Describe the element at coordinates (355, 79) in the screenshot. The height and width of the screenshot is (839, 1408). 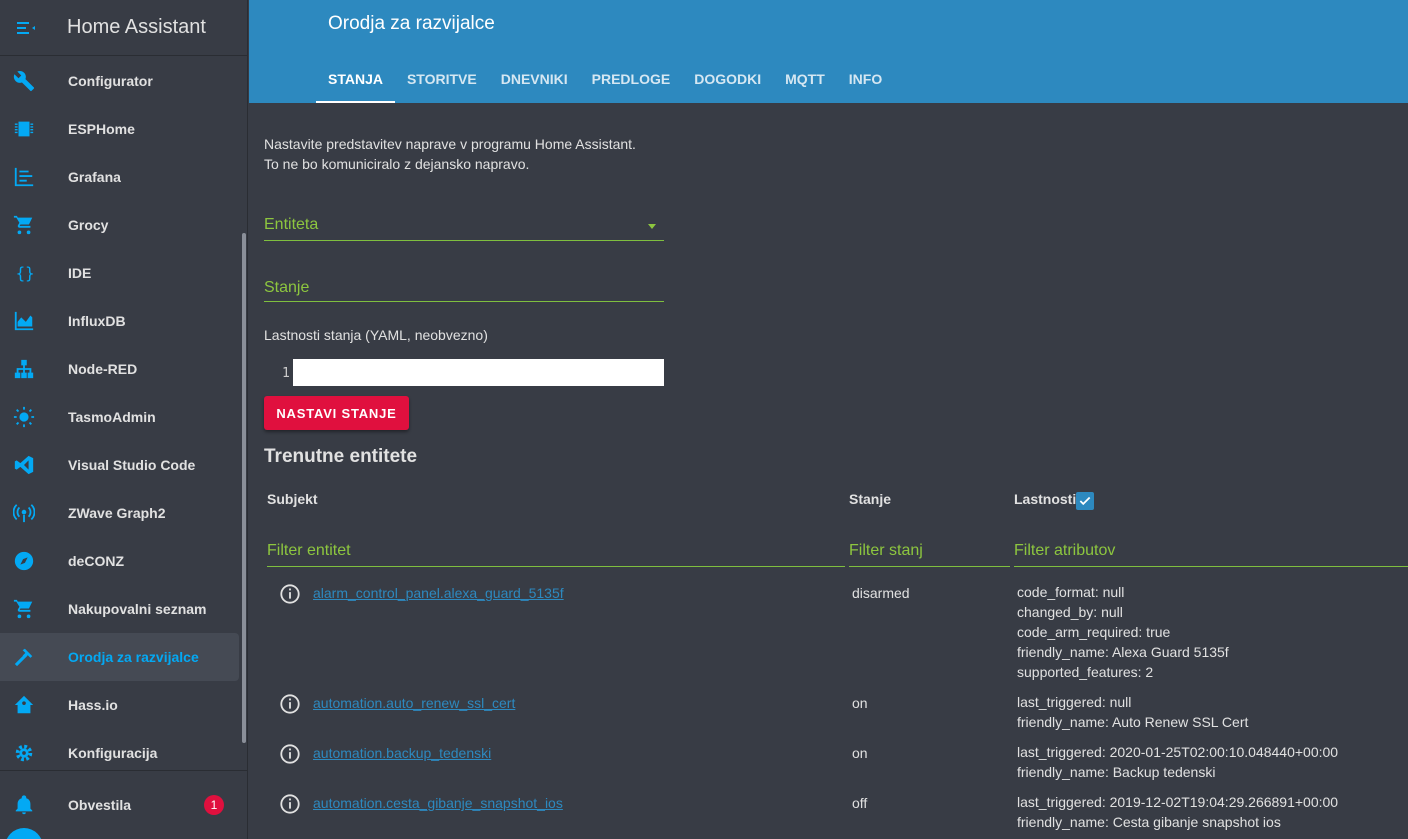
I see `tab-states: STANJA` at that location.